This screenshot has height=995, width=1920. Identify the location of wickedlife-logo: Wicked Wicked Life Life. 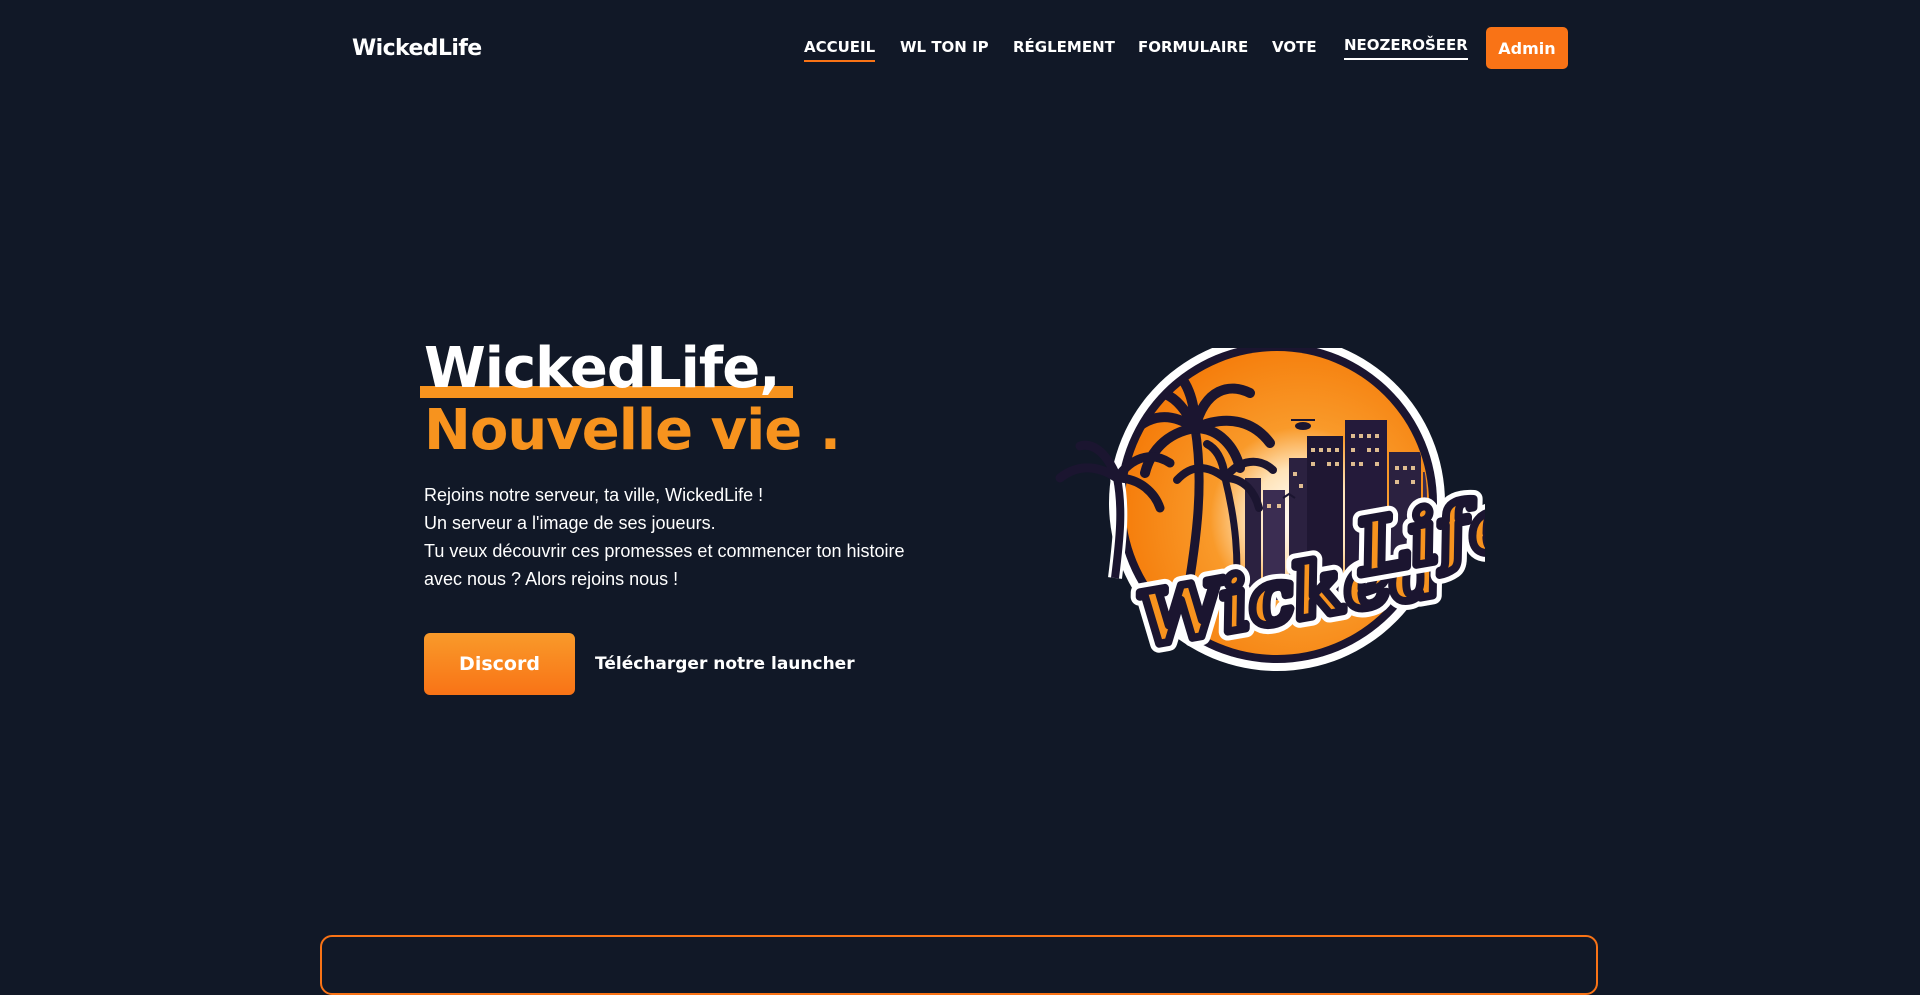
(1288, 506).